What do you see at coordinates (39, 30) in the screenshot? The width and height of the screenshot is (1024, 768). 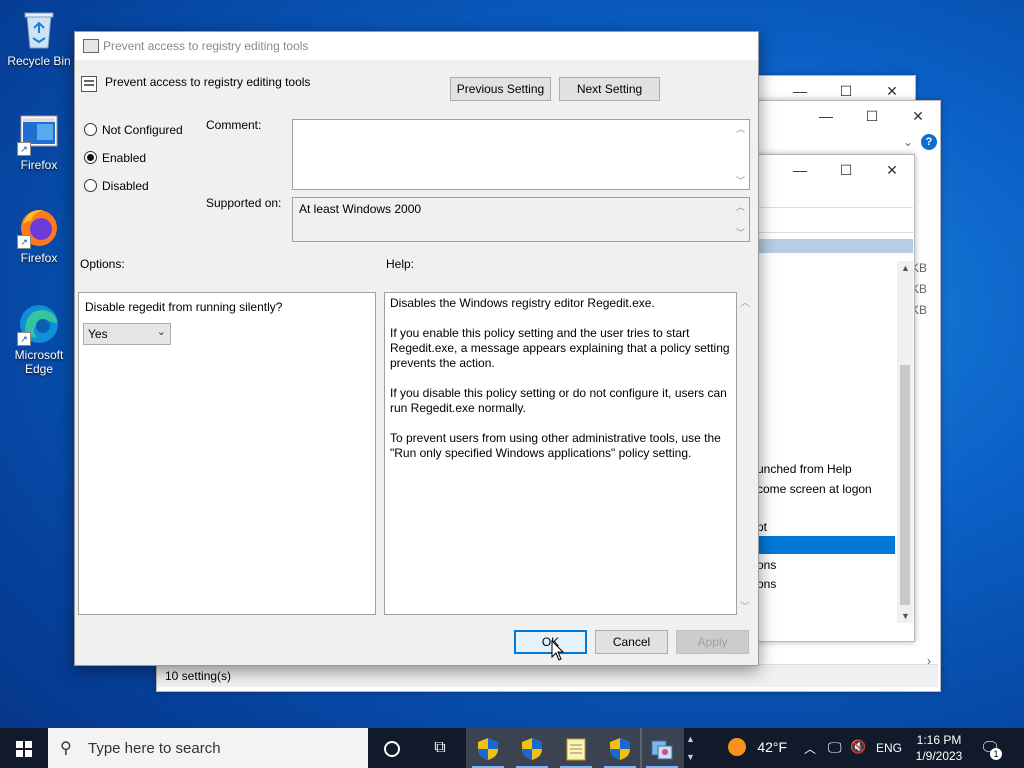 I see `recycle-bin-icon` at bounding box center [39, 30].